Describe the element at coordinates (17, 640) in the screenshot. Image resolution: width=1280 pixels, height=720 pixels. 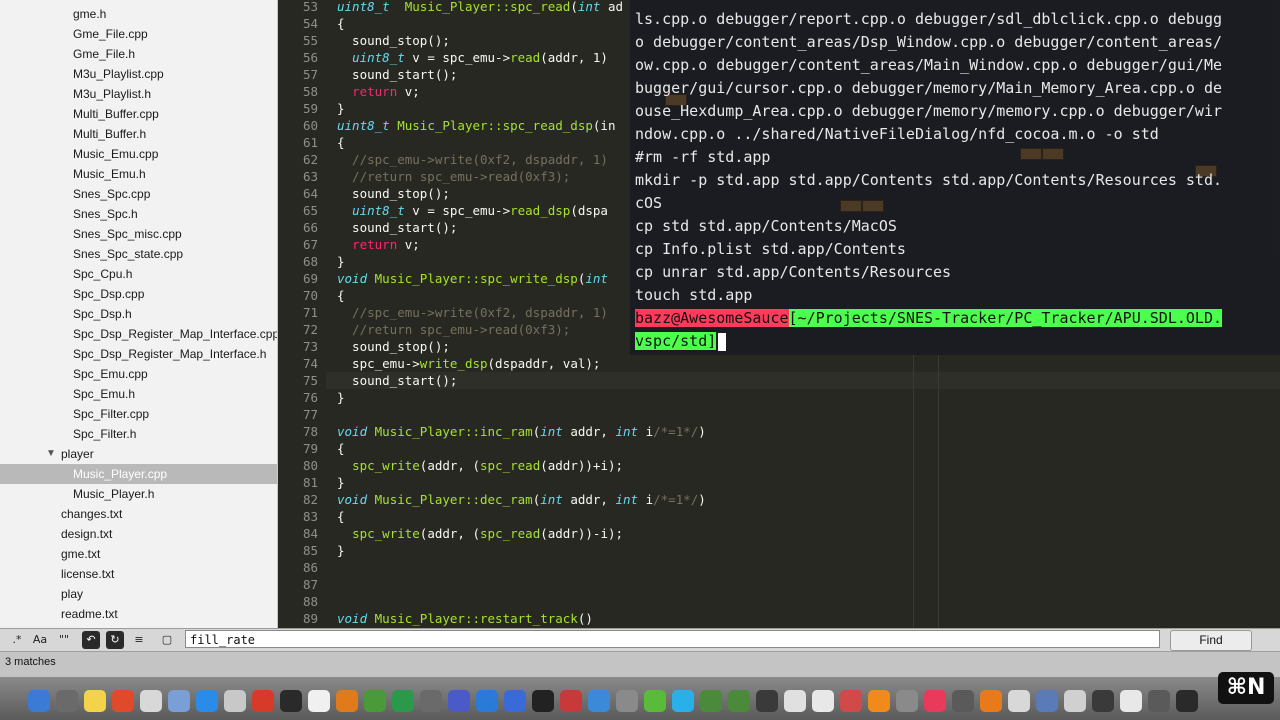
I see `regex-toggle: .*` at that location.